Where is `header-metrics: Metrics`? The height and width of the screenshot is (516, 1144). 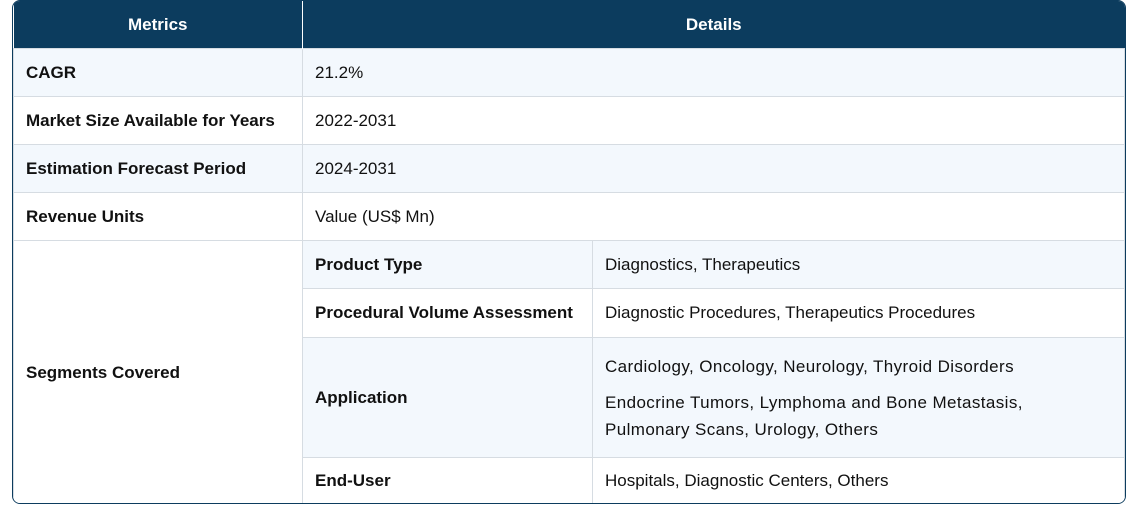 header-metrics: Metrics is located at coordinates (158, 25).